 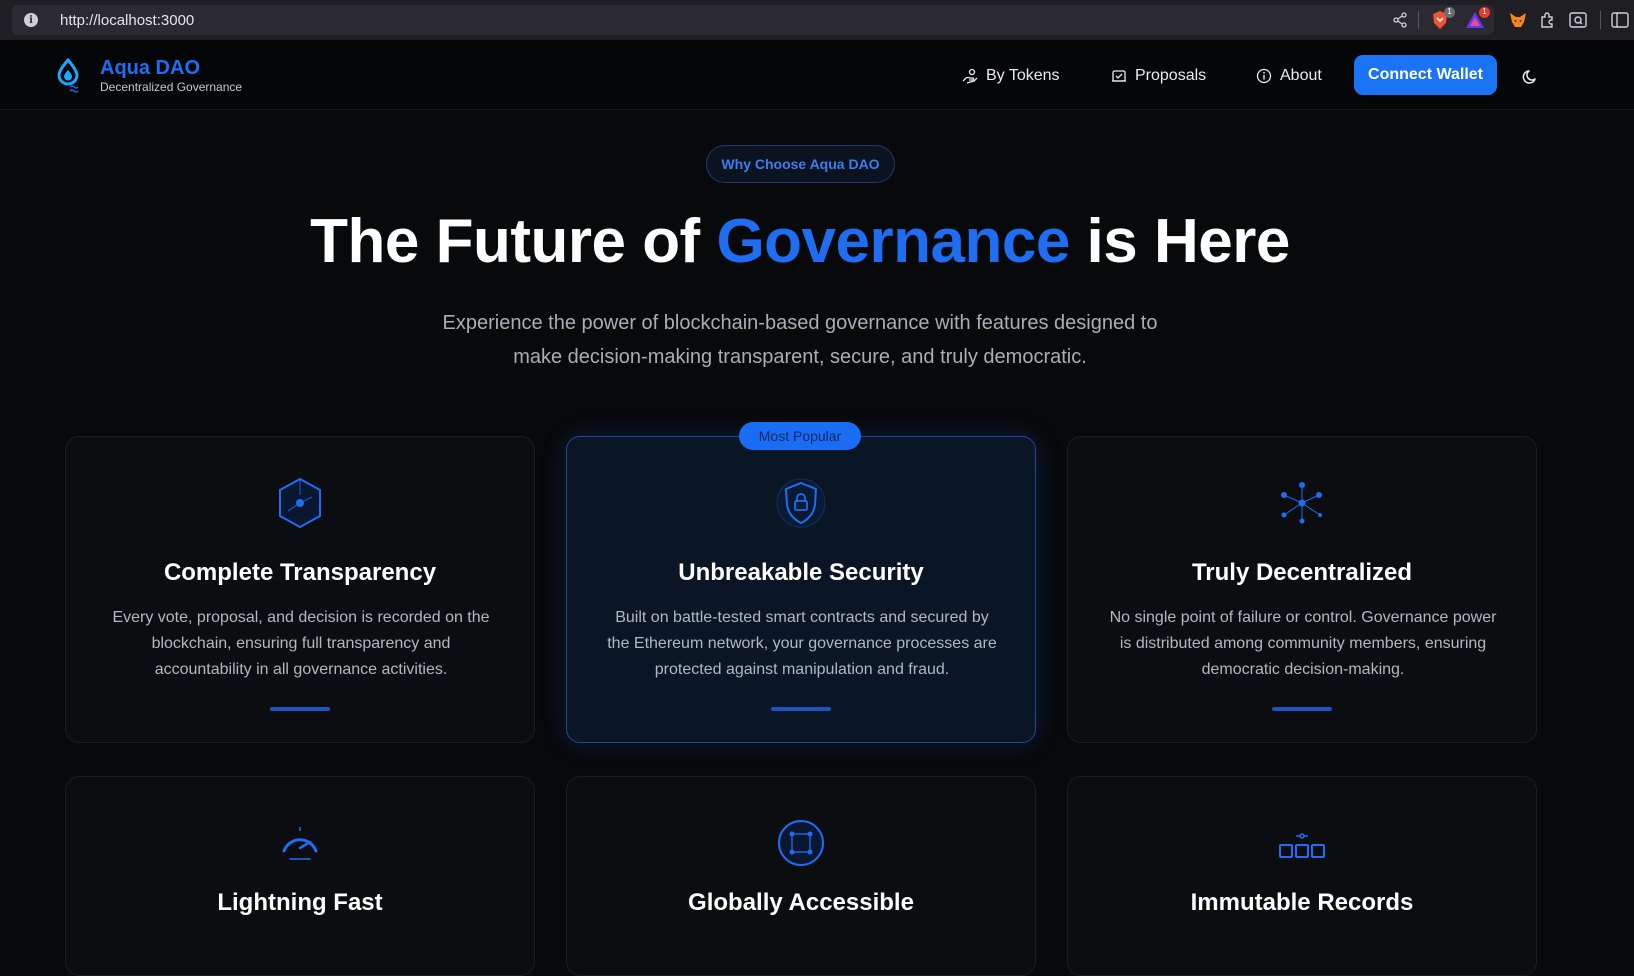 I want to click on nav-label: By Tokens, so click(x=1023, y=75).